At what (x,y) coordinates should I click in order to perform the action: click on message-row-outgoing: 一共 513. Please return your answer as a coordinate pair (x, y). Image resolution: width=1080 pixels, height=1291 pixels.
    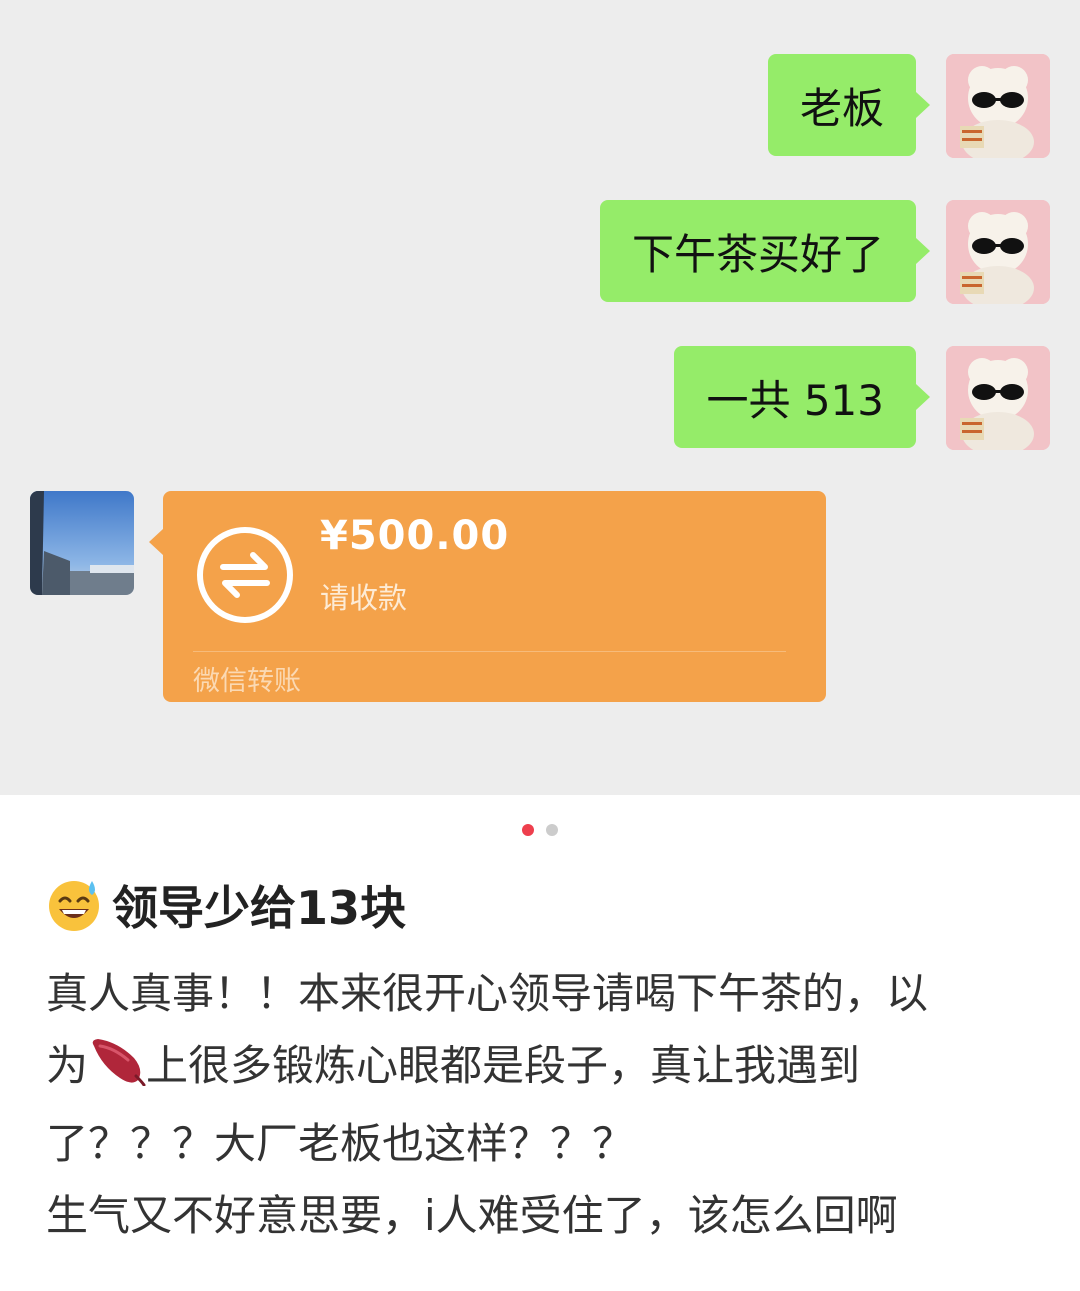
    Looking at the image, I should click on (862, 398).